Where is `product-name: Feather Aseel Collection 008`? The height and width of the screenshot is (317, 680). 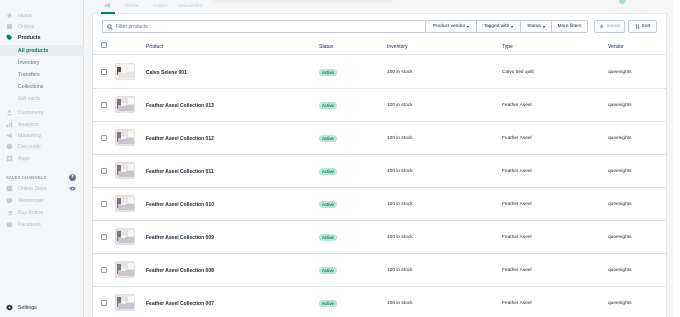
product-name: Feather Aseel Collection 008 is located at coordinates (180, 271).